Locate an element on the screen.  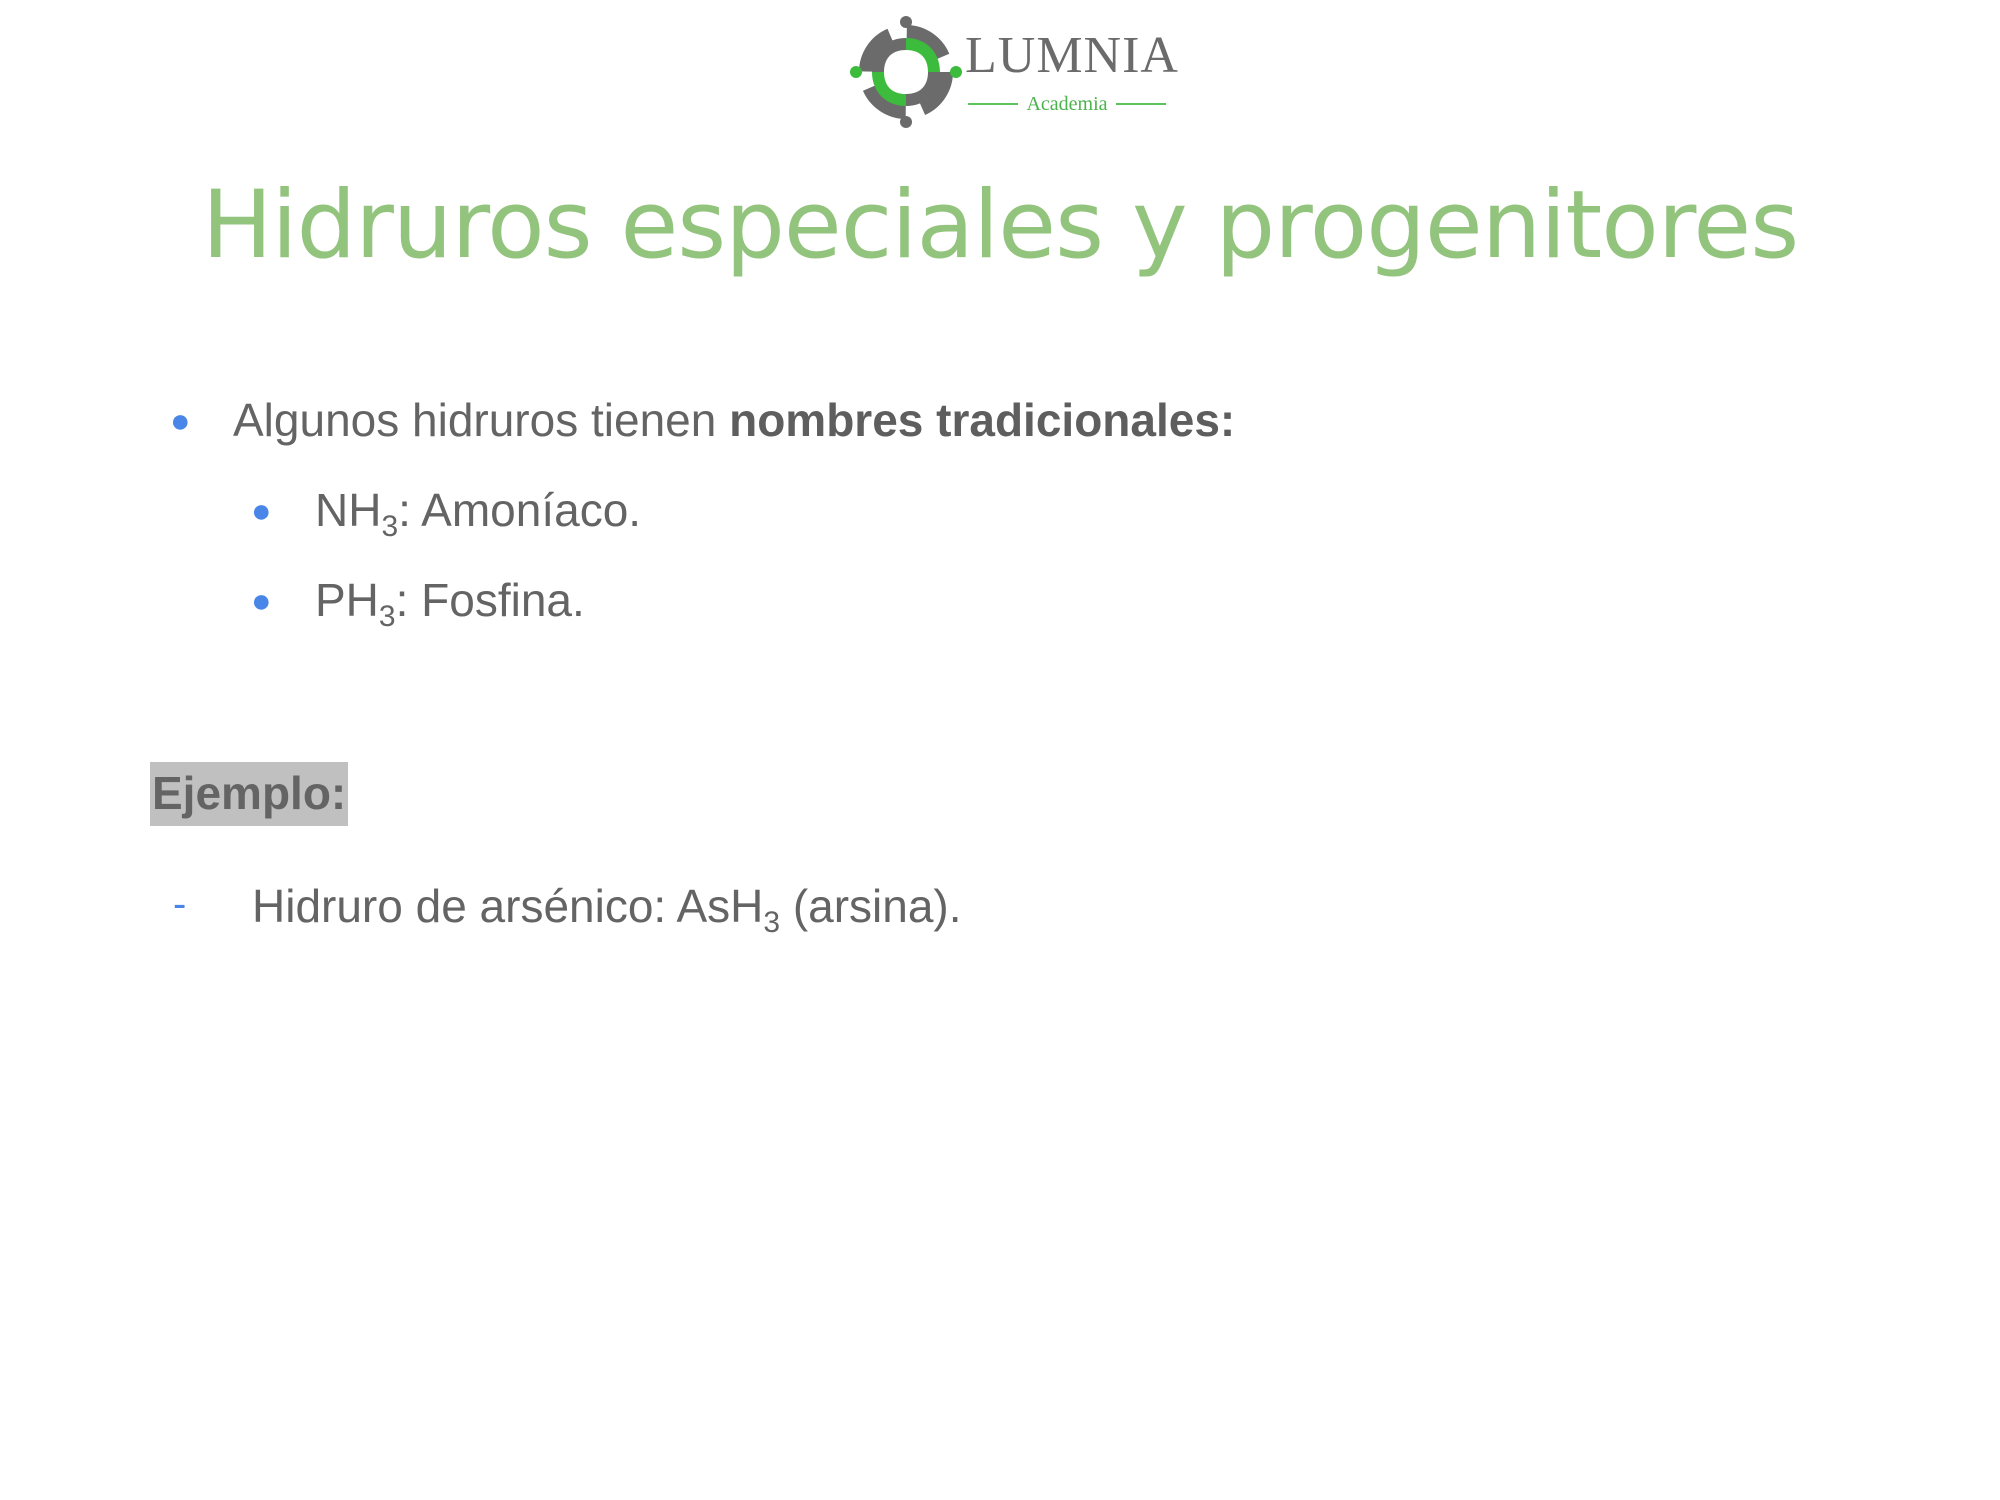
logo-subtitle-text: Academia is located at coordinates (1067, 104).